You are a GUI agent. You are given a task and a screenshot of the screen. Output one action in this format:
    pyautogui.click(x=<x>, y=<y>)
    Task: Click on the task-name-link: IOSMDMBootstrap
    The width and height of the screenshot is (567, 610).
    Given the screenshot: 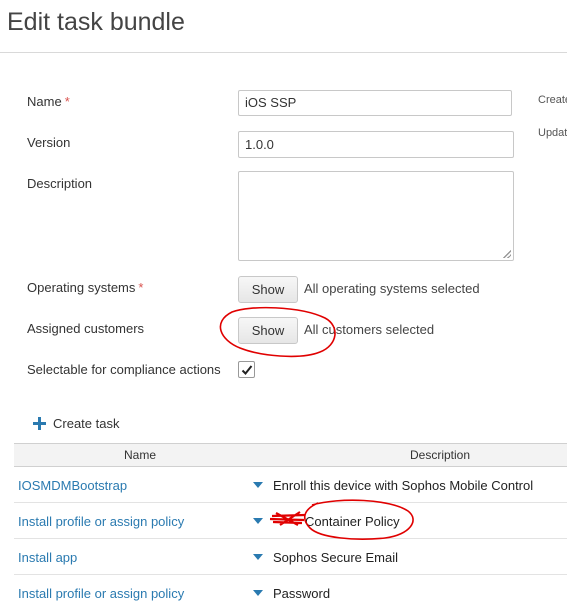 What is the action you would take?
    pyautogui.click(x=72, y=485)
    